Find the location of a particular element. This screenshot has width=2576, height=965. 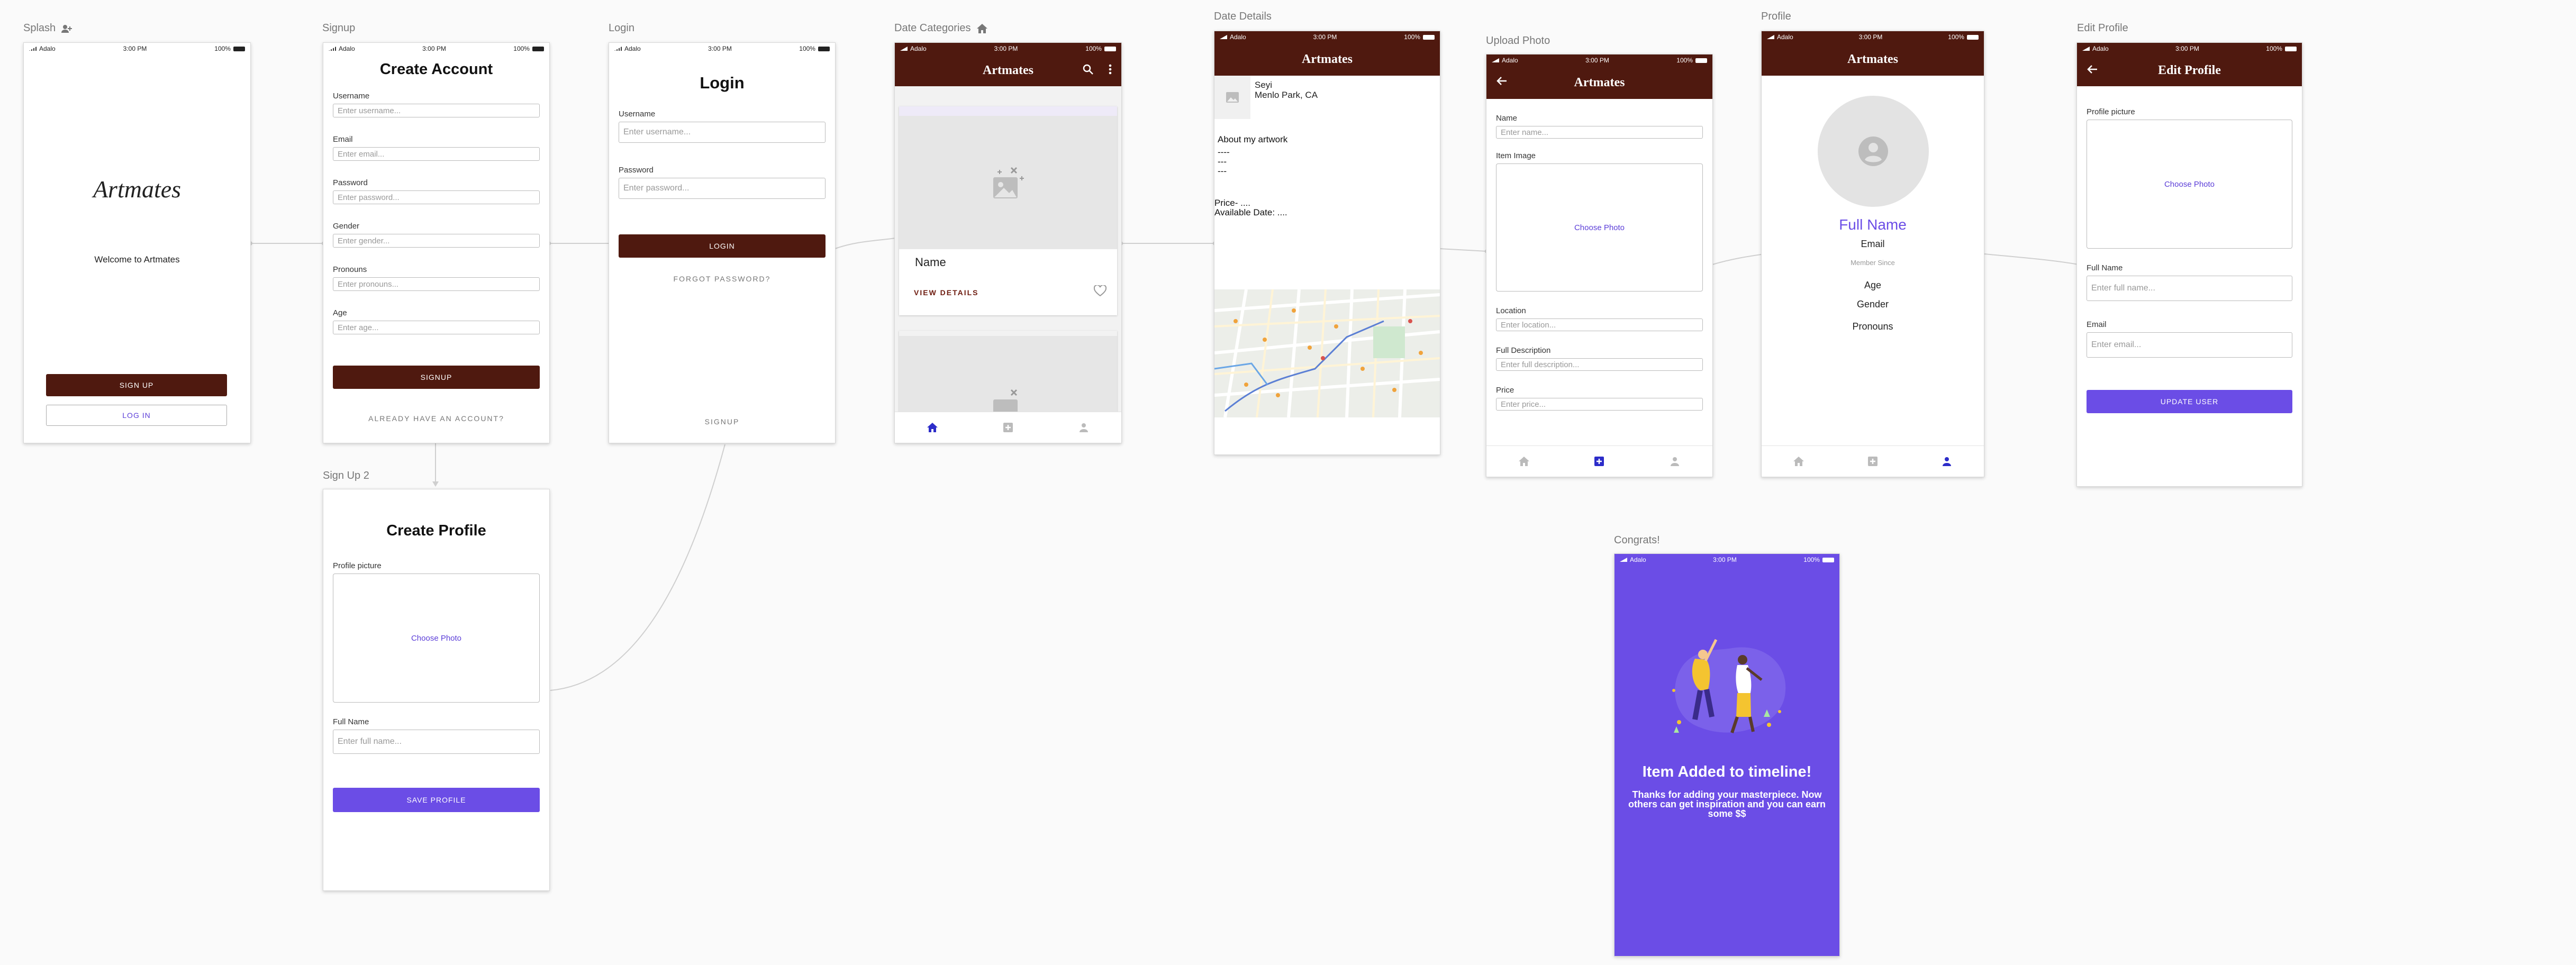

more-vert-icon is located at coordinates (1110, 69).